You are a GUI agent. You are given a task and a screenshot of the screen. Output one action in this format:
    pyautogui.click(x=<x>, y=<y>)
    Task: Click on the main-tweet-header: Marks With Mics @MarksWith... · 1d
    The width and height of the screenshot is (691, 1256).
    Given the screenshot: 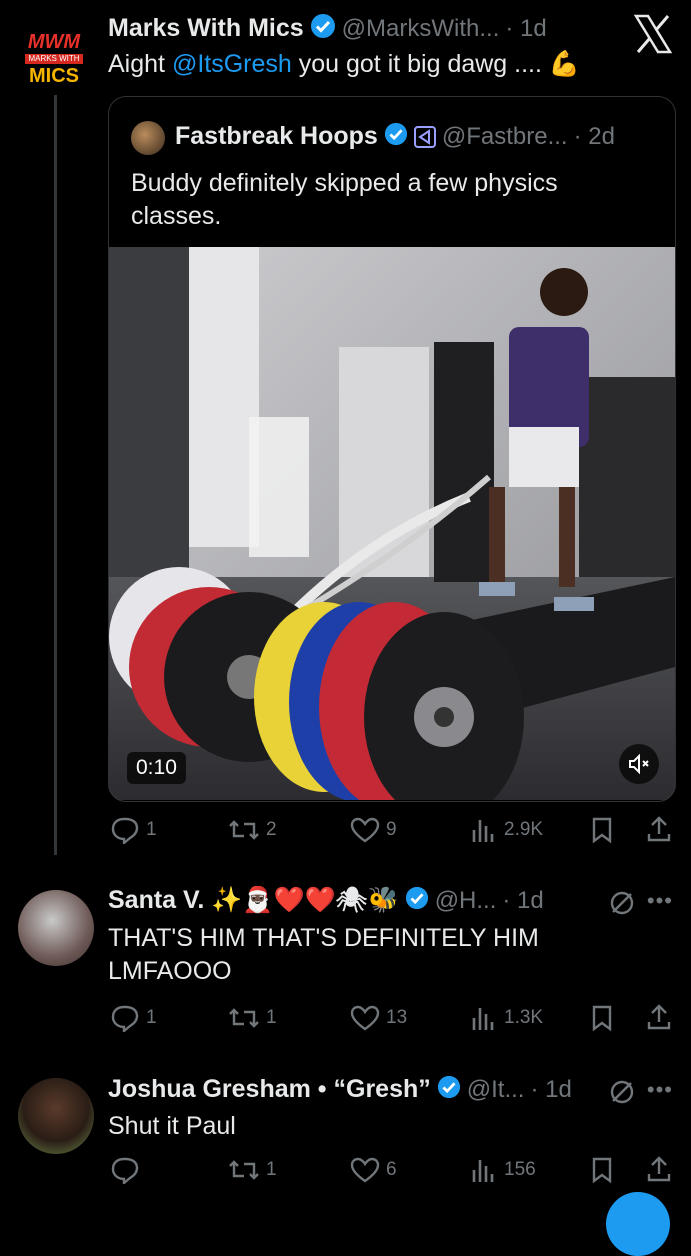 What is the action you would take?
    pyautogui.click(x=327, y=28)
    